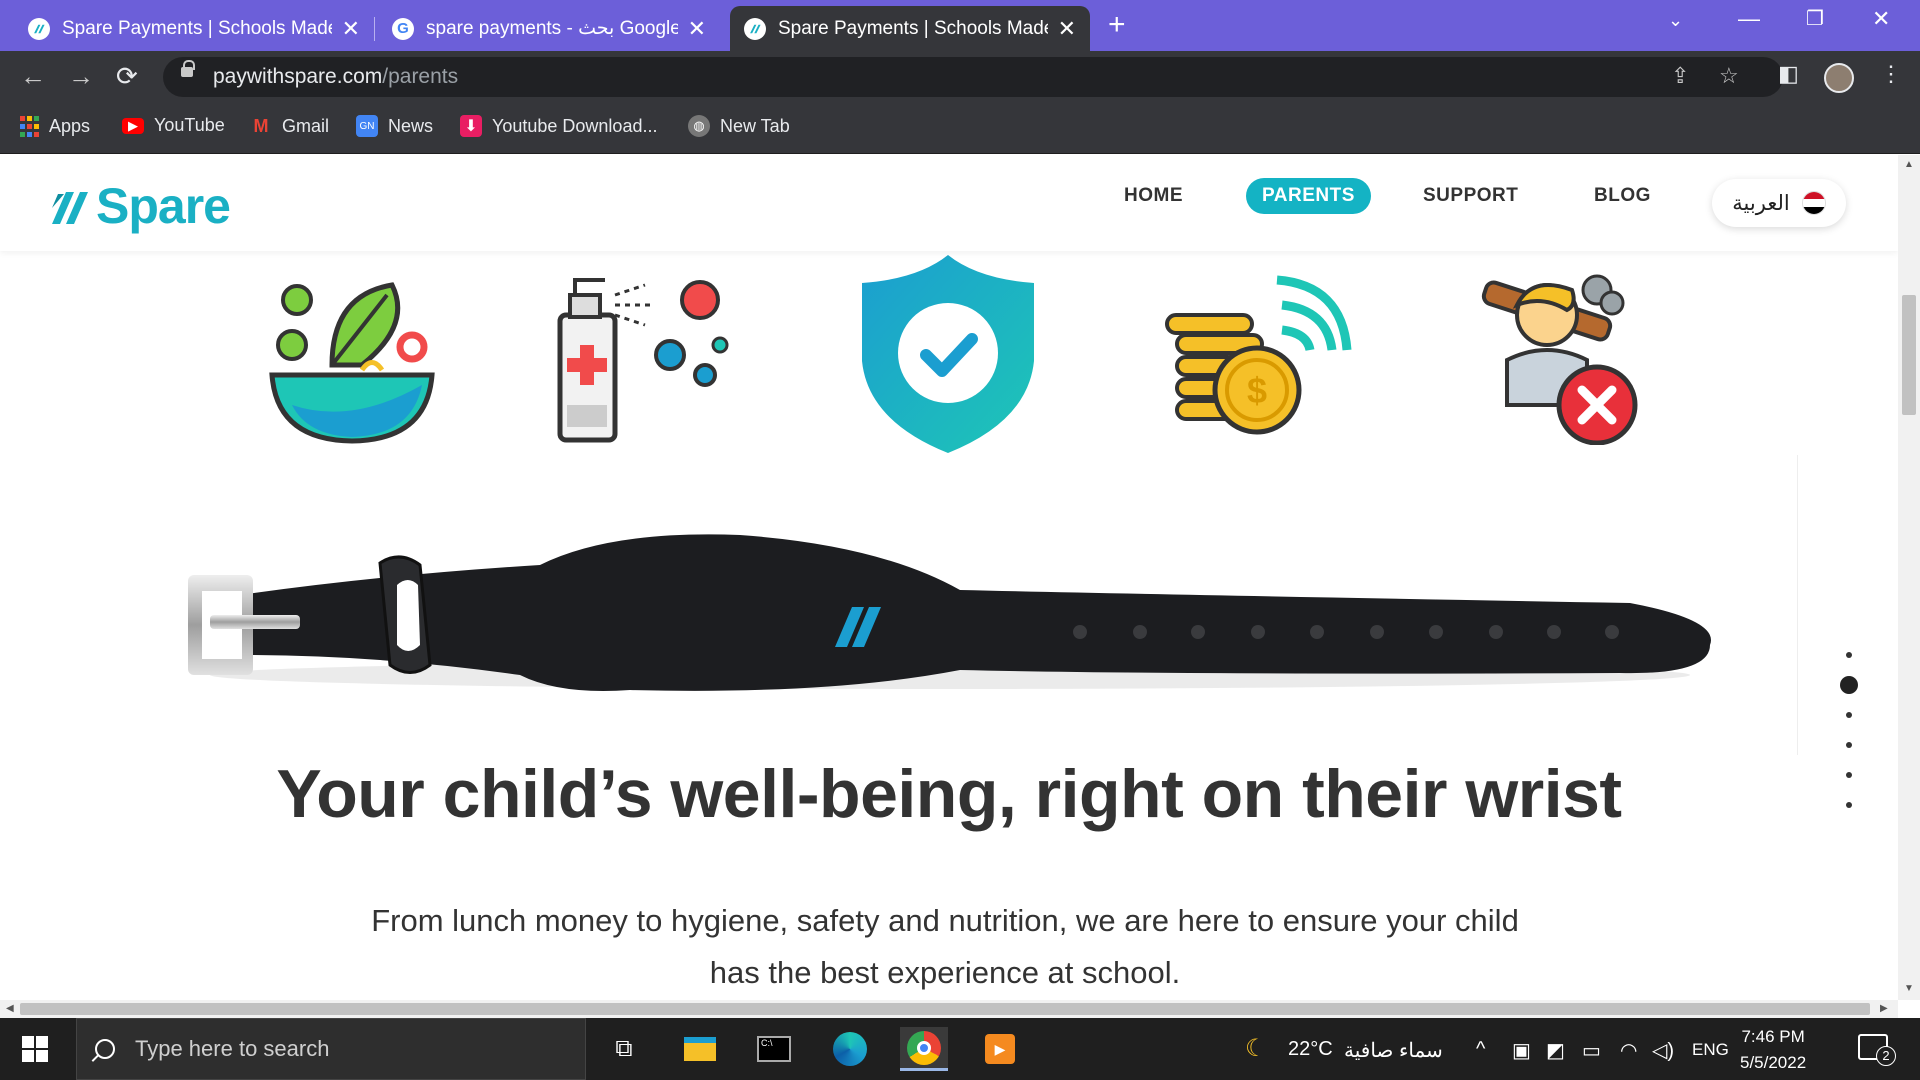 The width and height of the screenshot is (1920, 1080). I want to click on nav-support: SUPPORT, so click(1470, 196).